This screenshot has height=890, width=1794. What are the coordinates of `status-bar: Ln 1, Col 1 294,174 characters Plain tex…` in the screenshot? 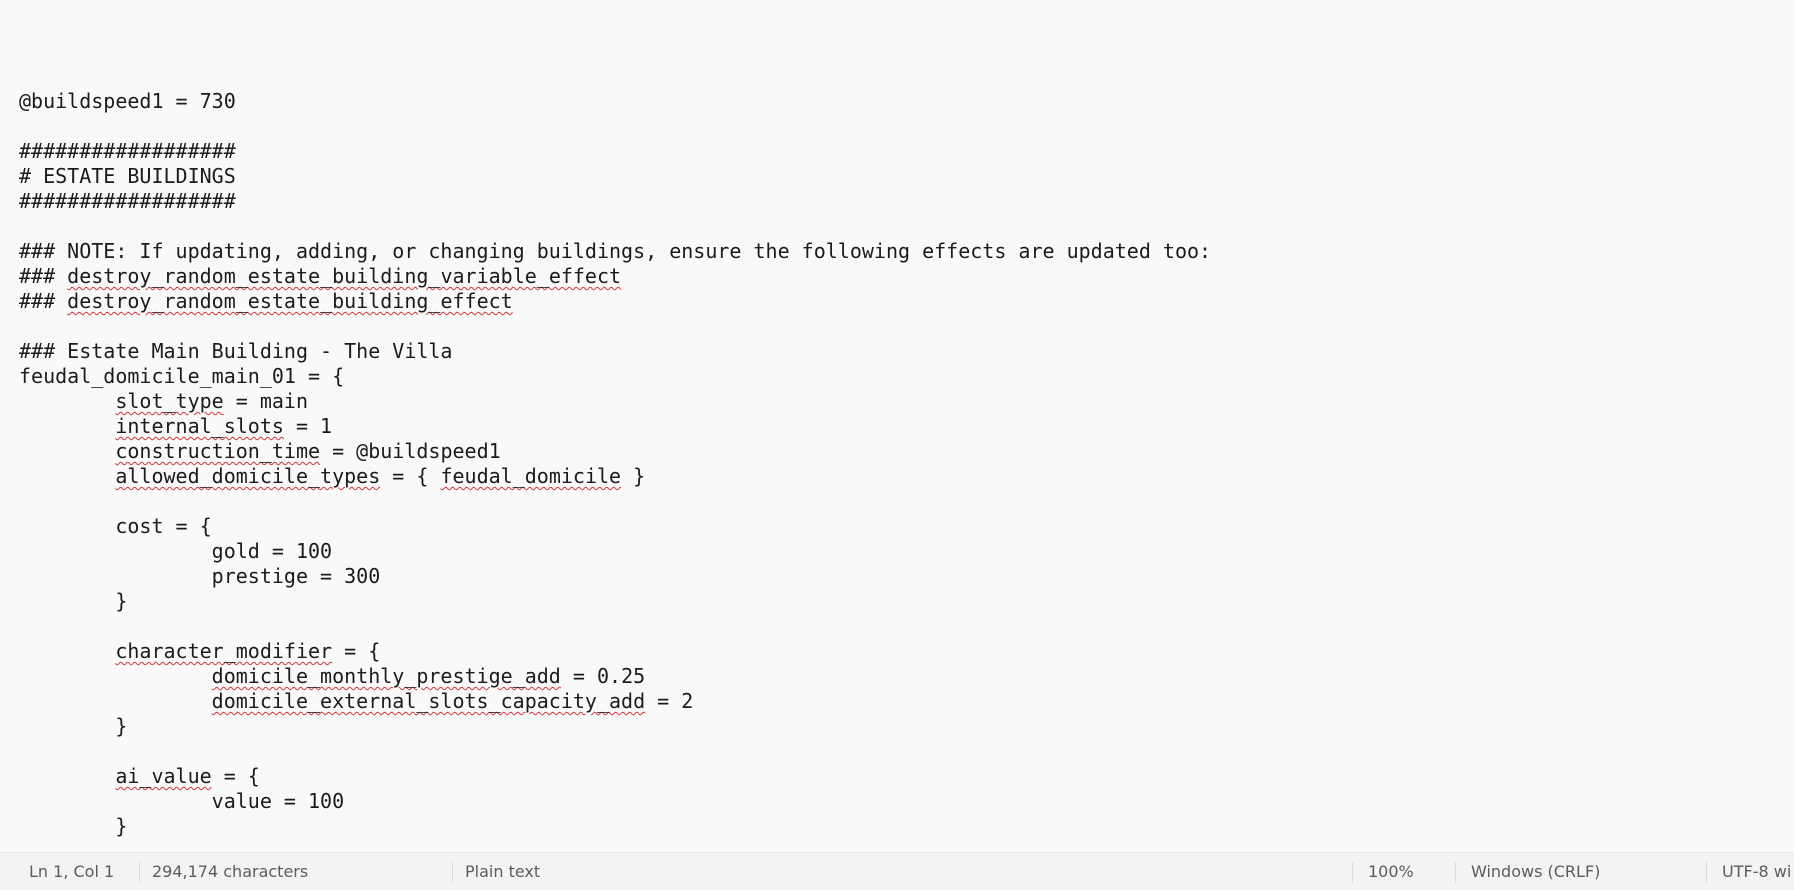 It's located at (897, 871).